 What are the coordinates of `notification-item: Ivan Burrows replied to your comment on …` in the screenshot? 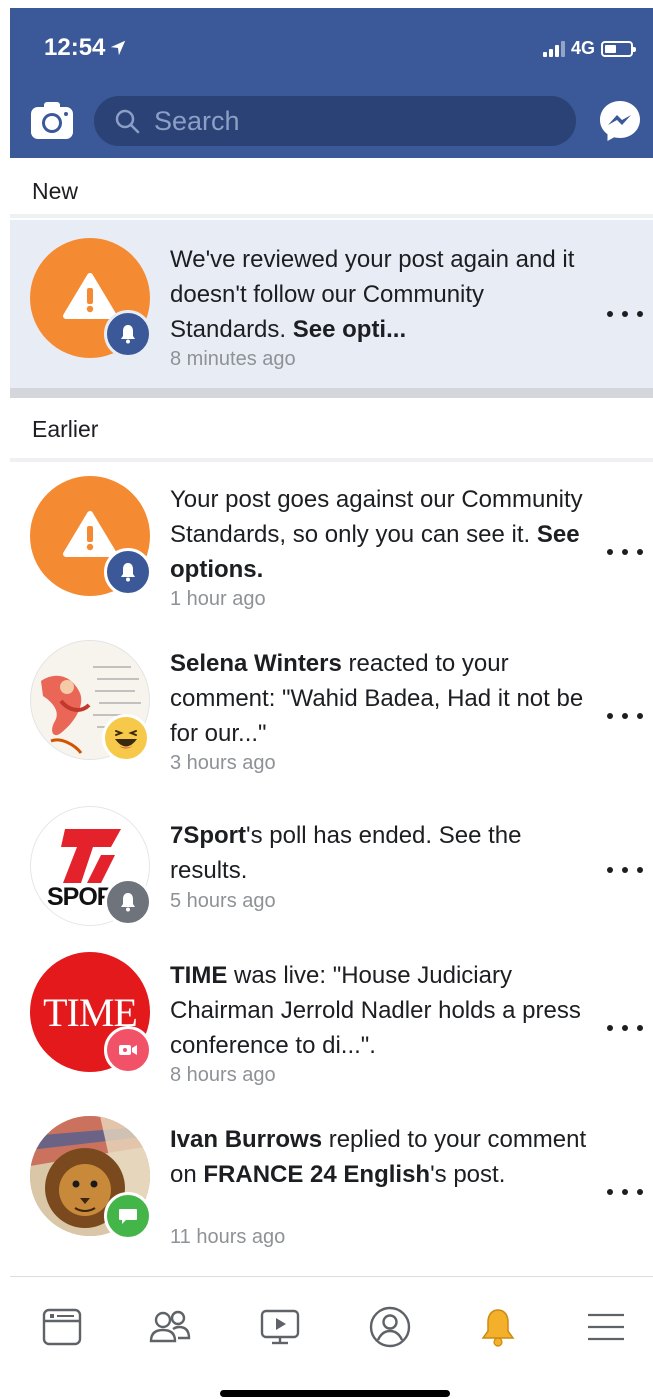 It's located at (331, 1192).